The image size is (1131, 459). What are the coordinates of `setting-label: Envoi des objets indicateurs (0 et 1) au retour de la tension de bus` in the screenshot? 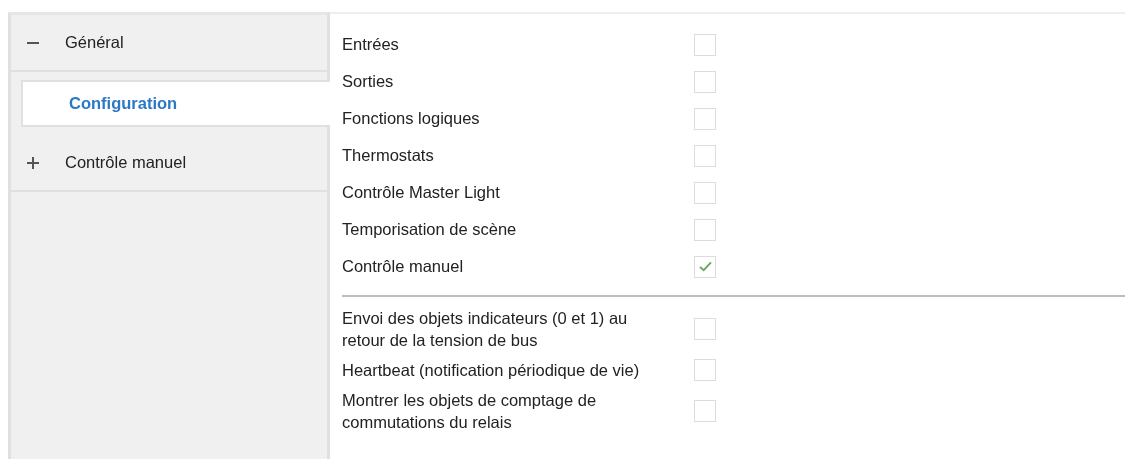 It's located at (485, 330).